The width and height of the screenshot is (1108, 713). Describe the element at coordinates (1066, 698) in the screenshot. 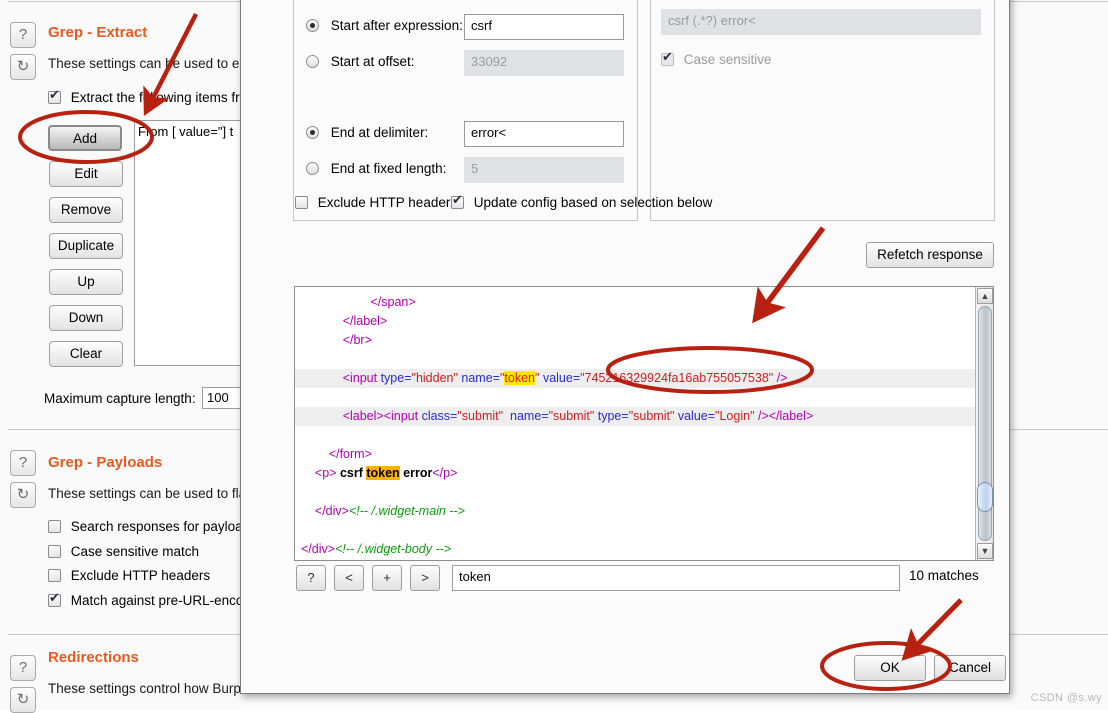

I see `watermark: CSDN @s.wy` at that location.